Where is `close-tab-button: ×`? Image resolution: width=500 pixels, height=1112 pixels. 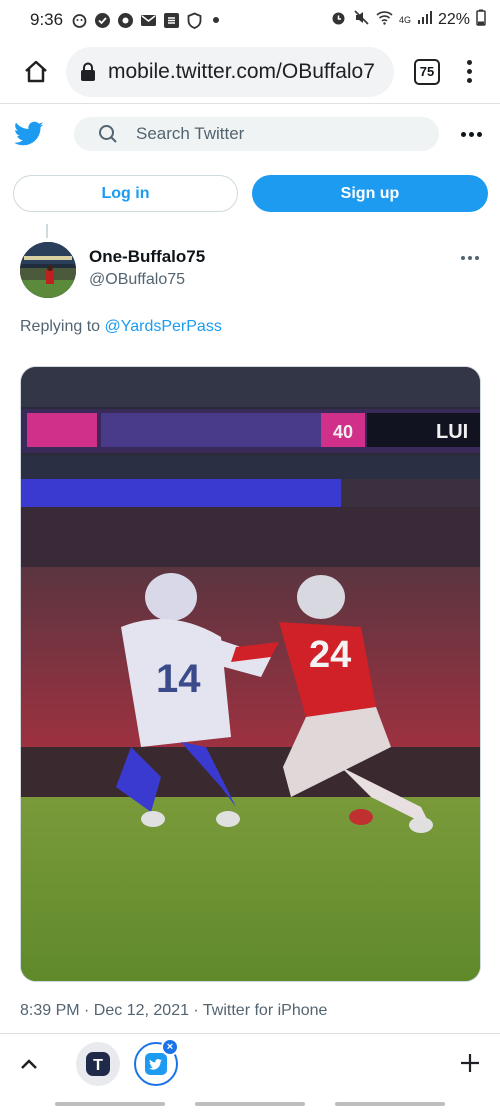 close-tab-button: × is located at coordinates (170, 1047).